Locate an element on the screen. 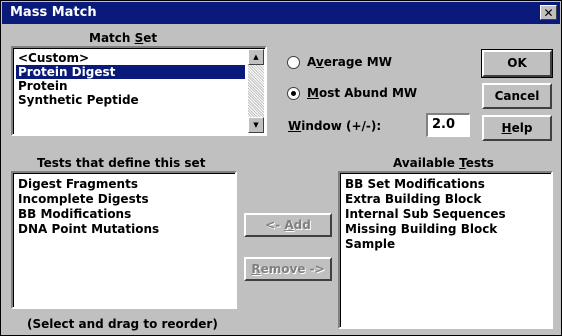 The height and width of the screenshot is (336, 562). add-button: <- Add is located at coordinates (288, 225).